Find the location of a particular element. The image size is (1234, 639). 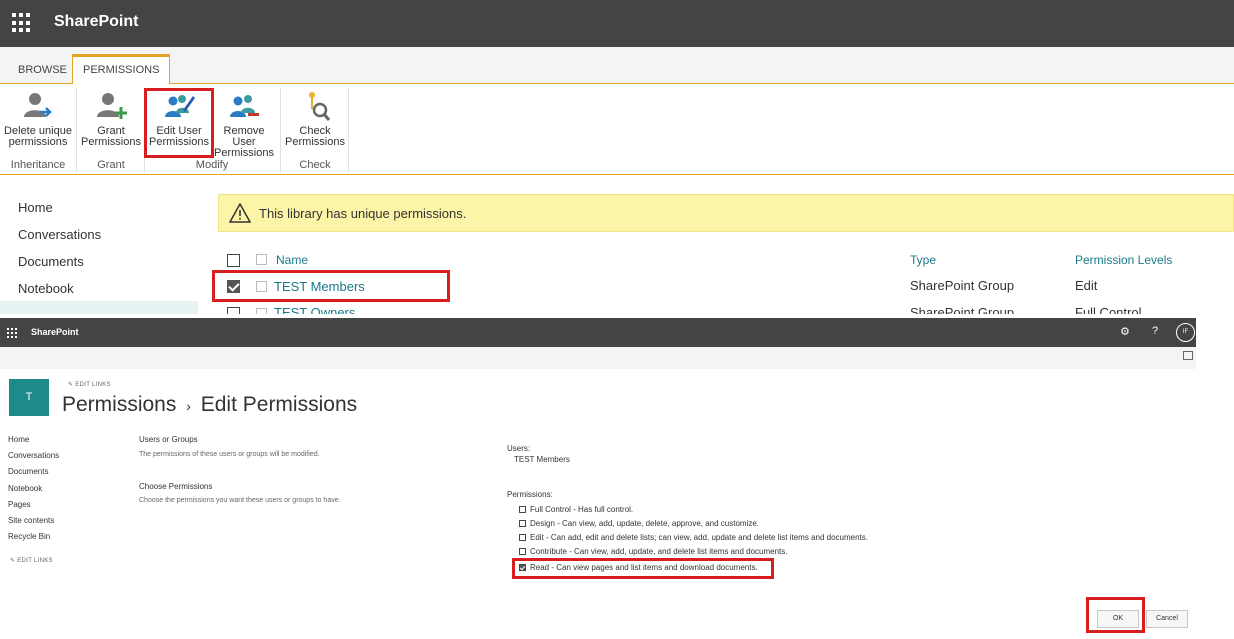

tab-permissions: PERMISSIONS is located at coordinates (121, 69).